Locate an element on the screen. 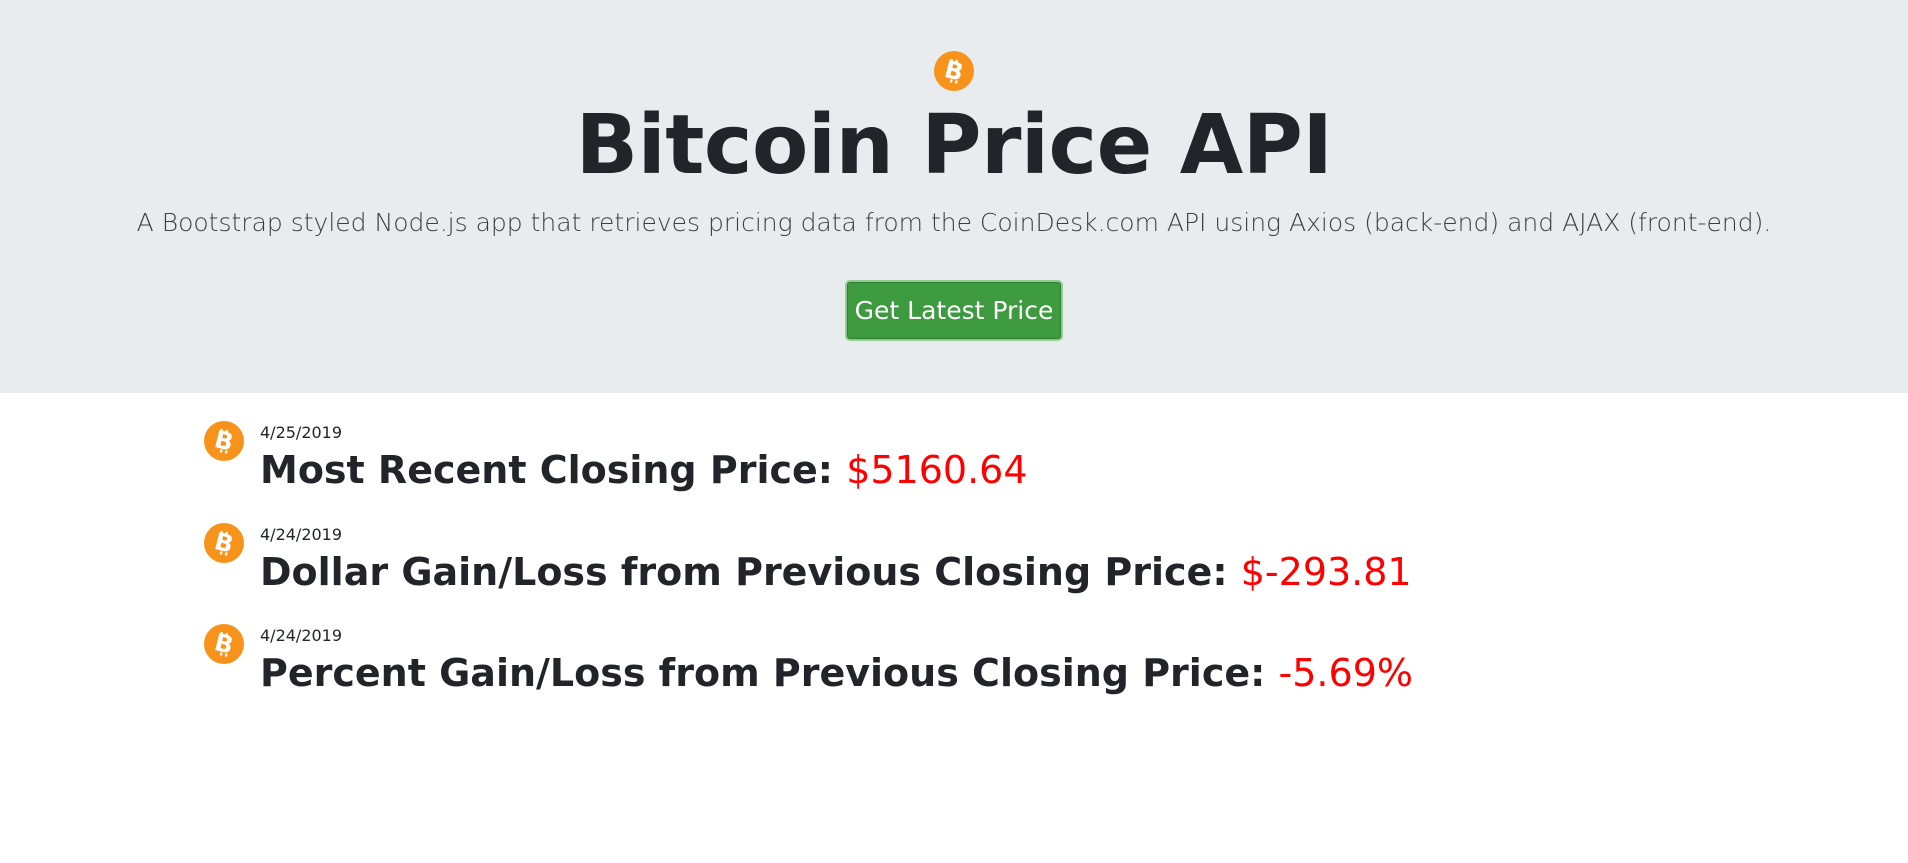 The height and width of the screenshot is (863, 1908). result-date: 4/25/2019 is located at coordinates (301, 432).